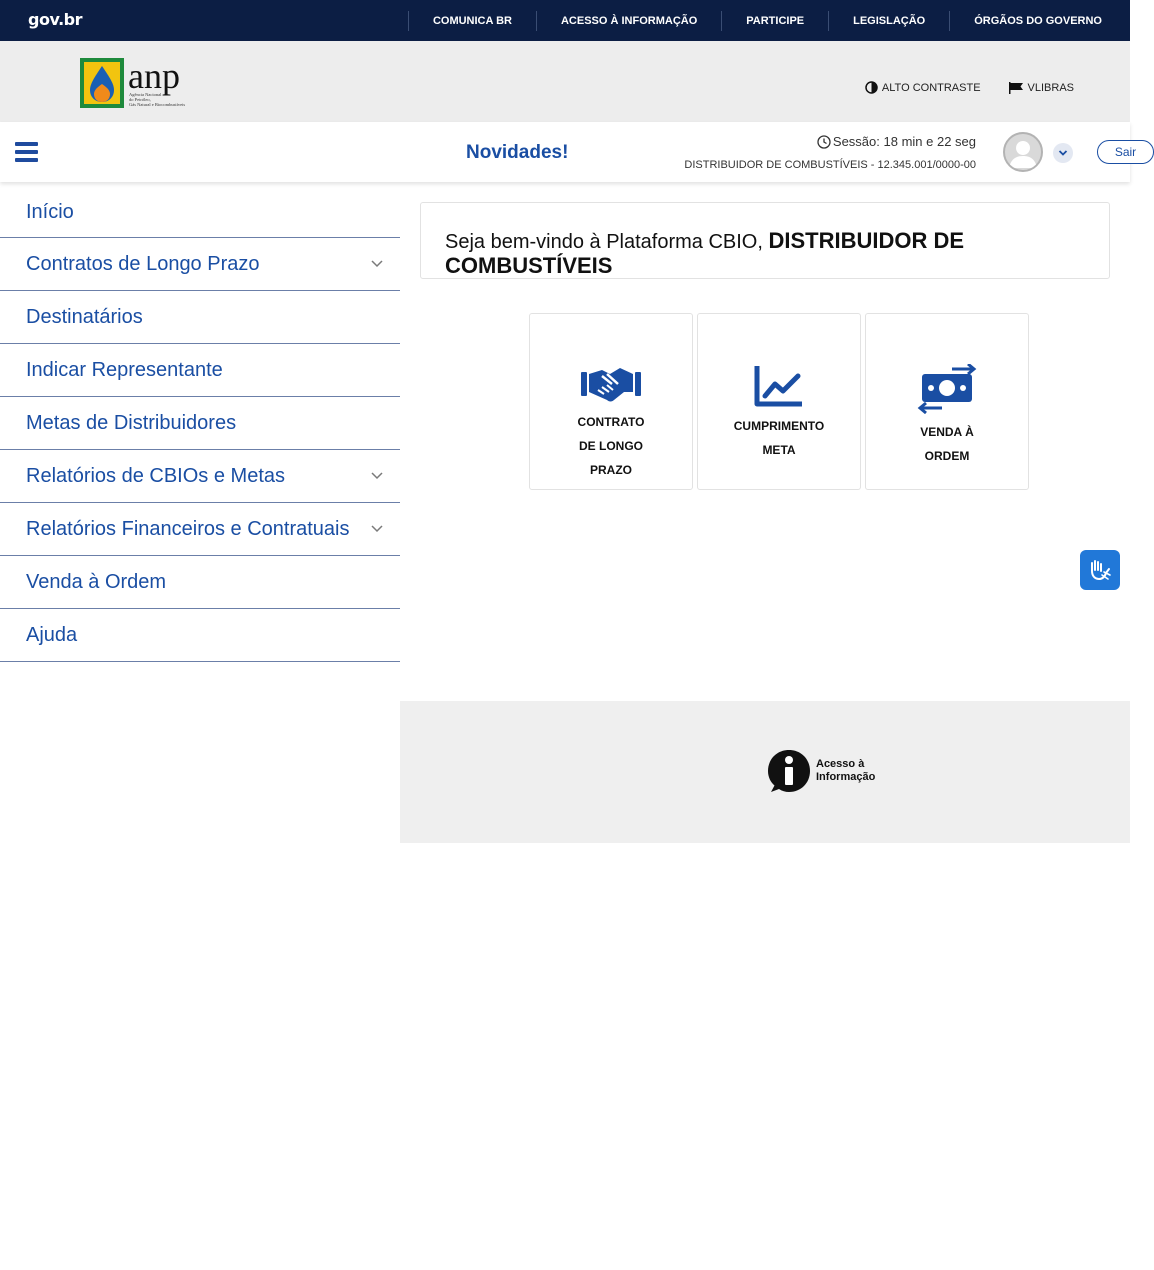 Image resolution: width=1154 pixels, height=1270 pixels. I want to click on hamburger-menu-button, so click(26, 152).